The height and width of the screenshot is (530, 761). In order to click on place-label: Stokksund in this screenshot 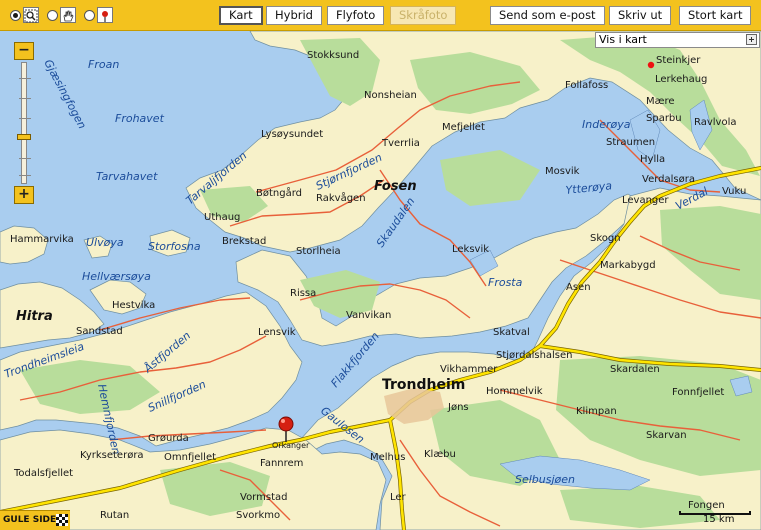, I will do `click(333, 55)`.